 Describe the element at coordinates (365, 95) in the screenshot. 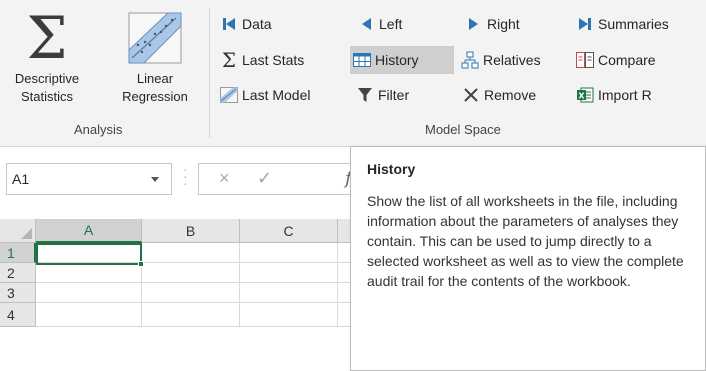

I see `filter-icon` at that location.